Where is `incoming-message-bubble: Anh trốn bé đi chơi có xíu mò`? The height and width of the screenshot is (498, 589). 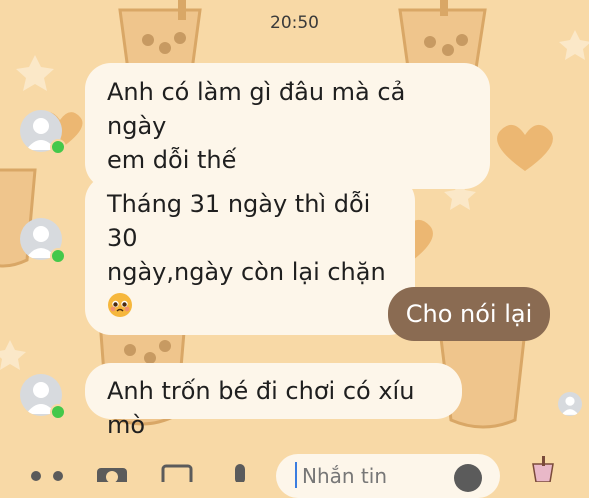 incoming-message-bubble: Anh trốn bé đi chơi có xíu mò is located at coordinates (273, 401).